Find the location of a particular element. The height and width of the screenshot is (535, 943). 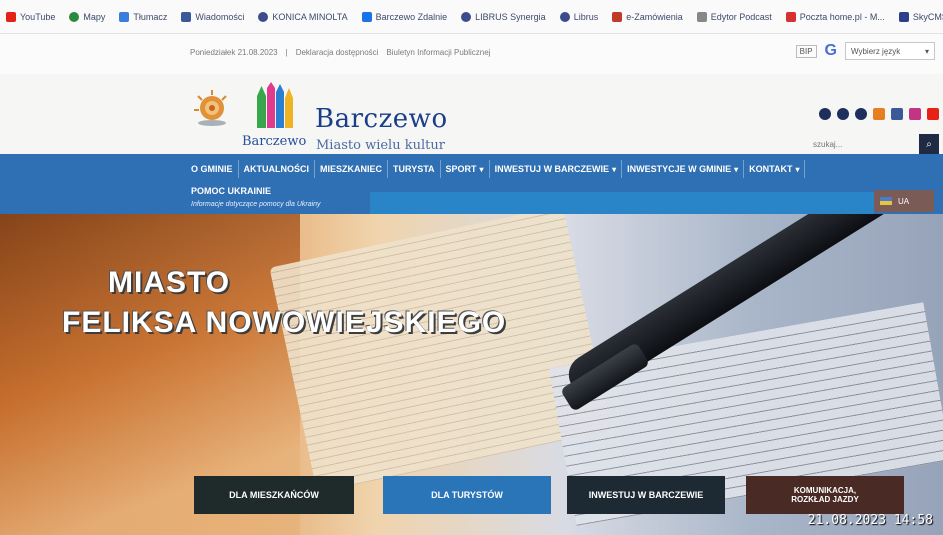

nav-item-aktualnosci: AKTUALNOŚCI is located at coordinates (277, 169).